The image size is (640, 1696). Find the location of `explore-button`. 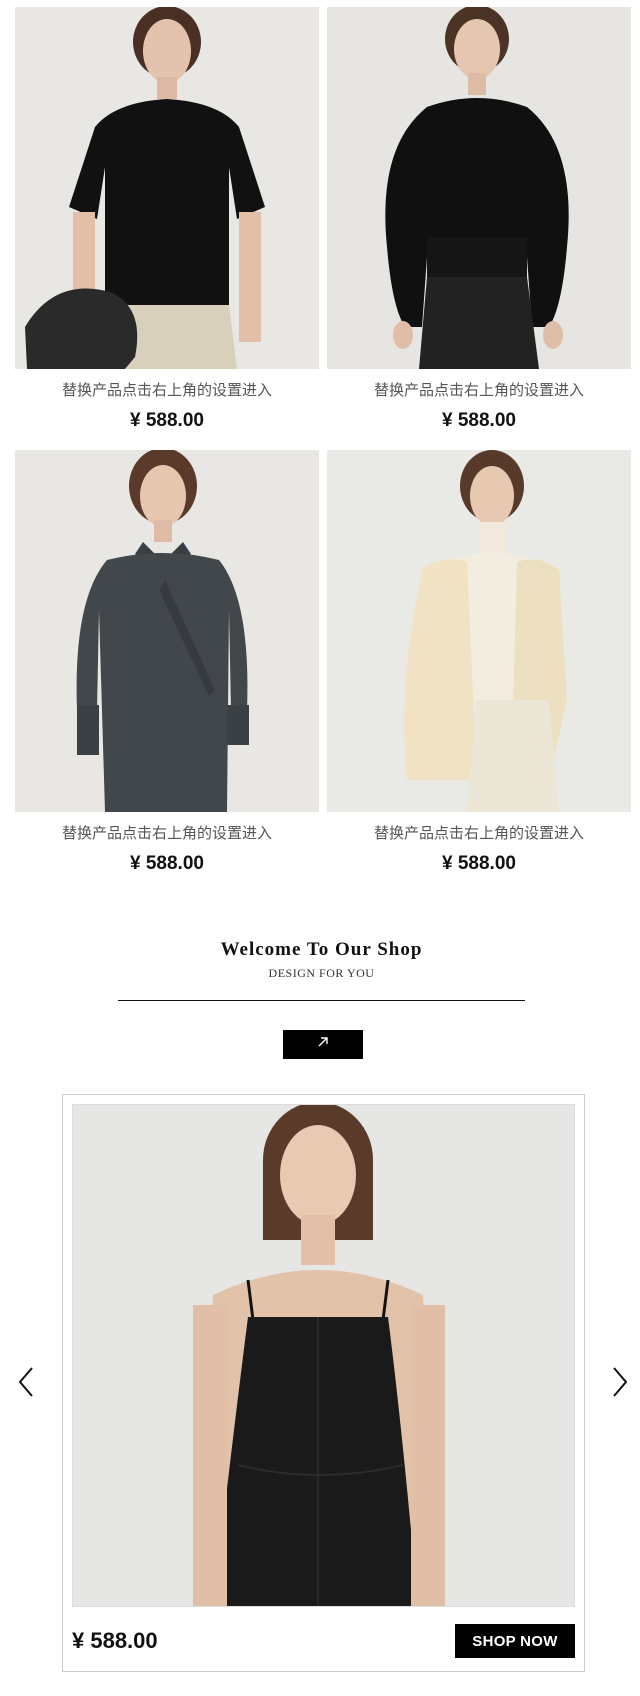

explore-button is located at coordinates (323, 1044).